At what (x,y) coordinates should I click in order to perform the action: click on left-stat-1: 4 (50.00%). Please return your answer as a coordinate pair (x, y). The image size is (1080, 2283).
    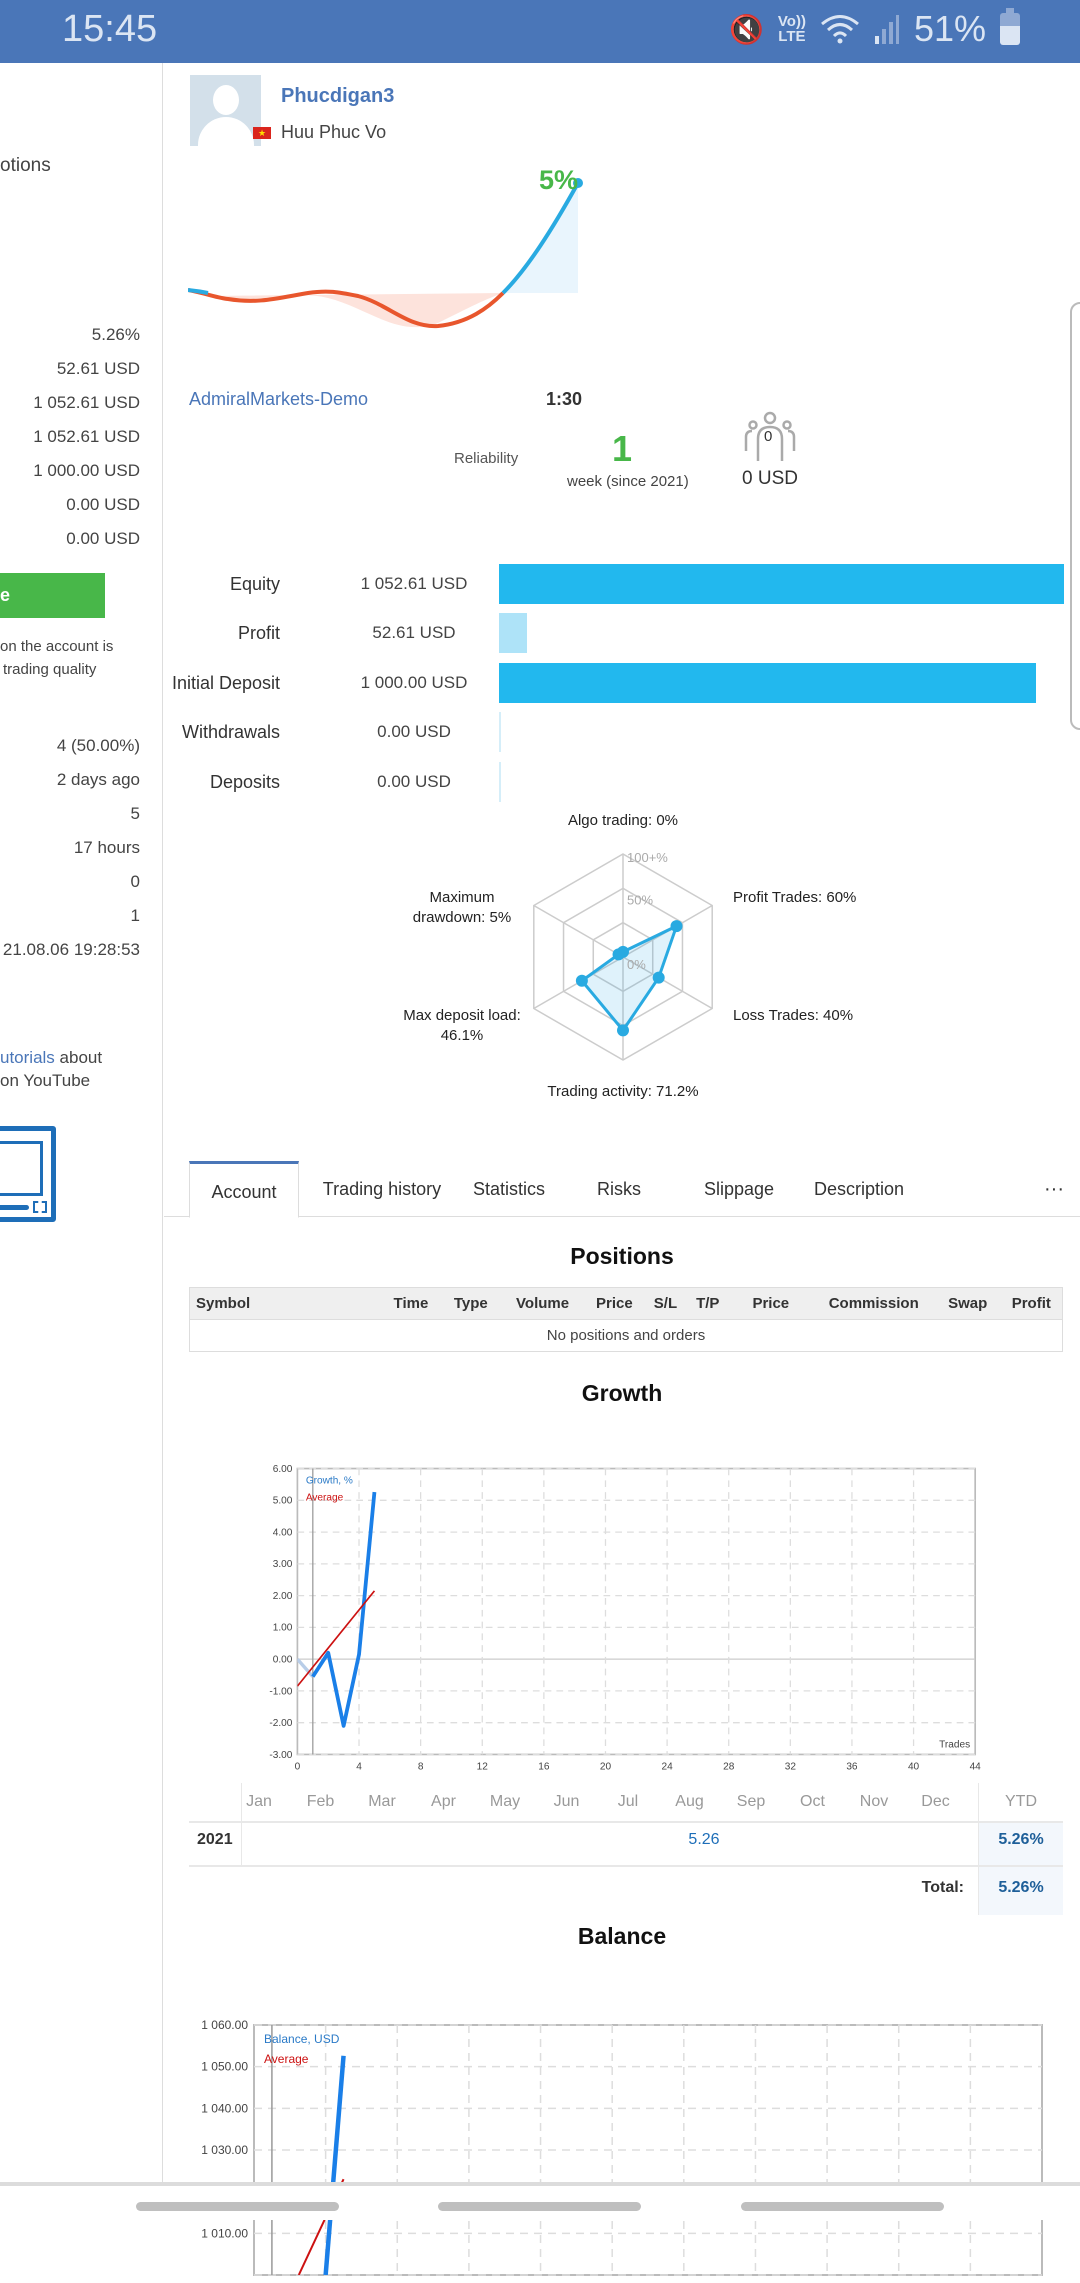
    Looking at the image, I should click on (98, 745).